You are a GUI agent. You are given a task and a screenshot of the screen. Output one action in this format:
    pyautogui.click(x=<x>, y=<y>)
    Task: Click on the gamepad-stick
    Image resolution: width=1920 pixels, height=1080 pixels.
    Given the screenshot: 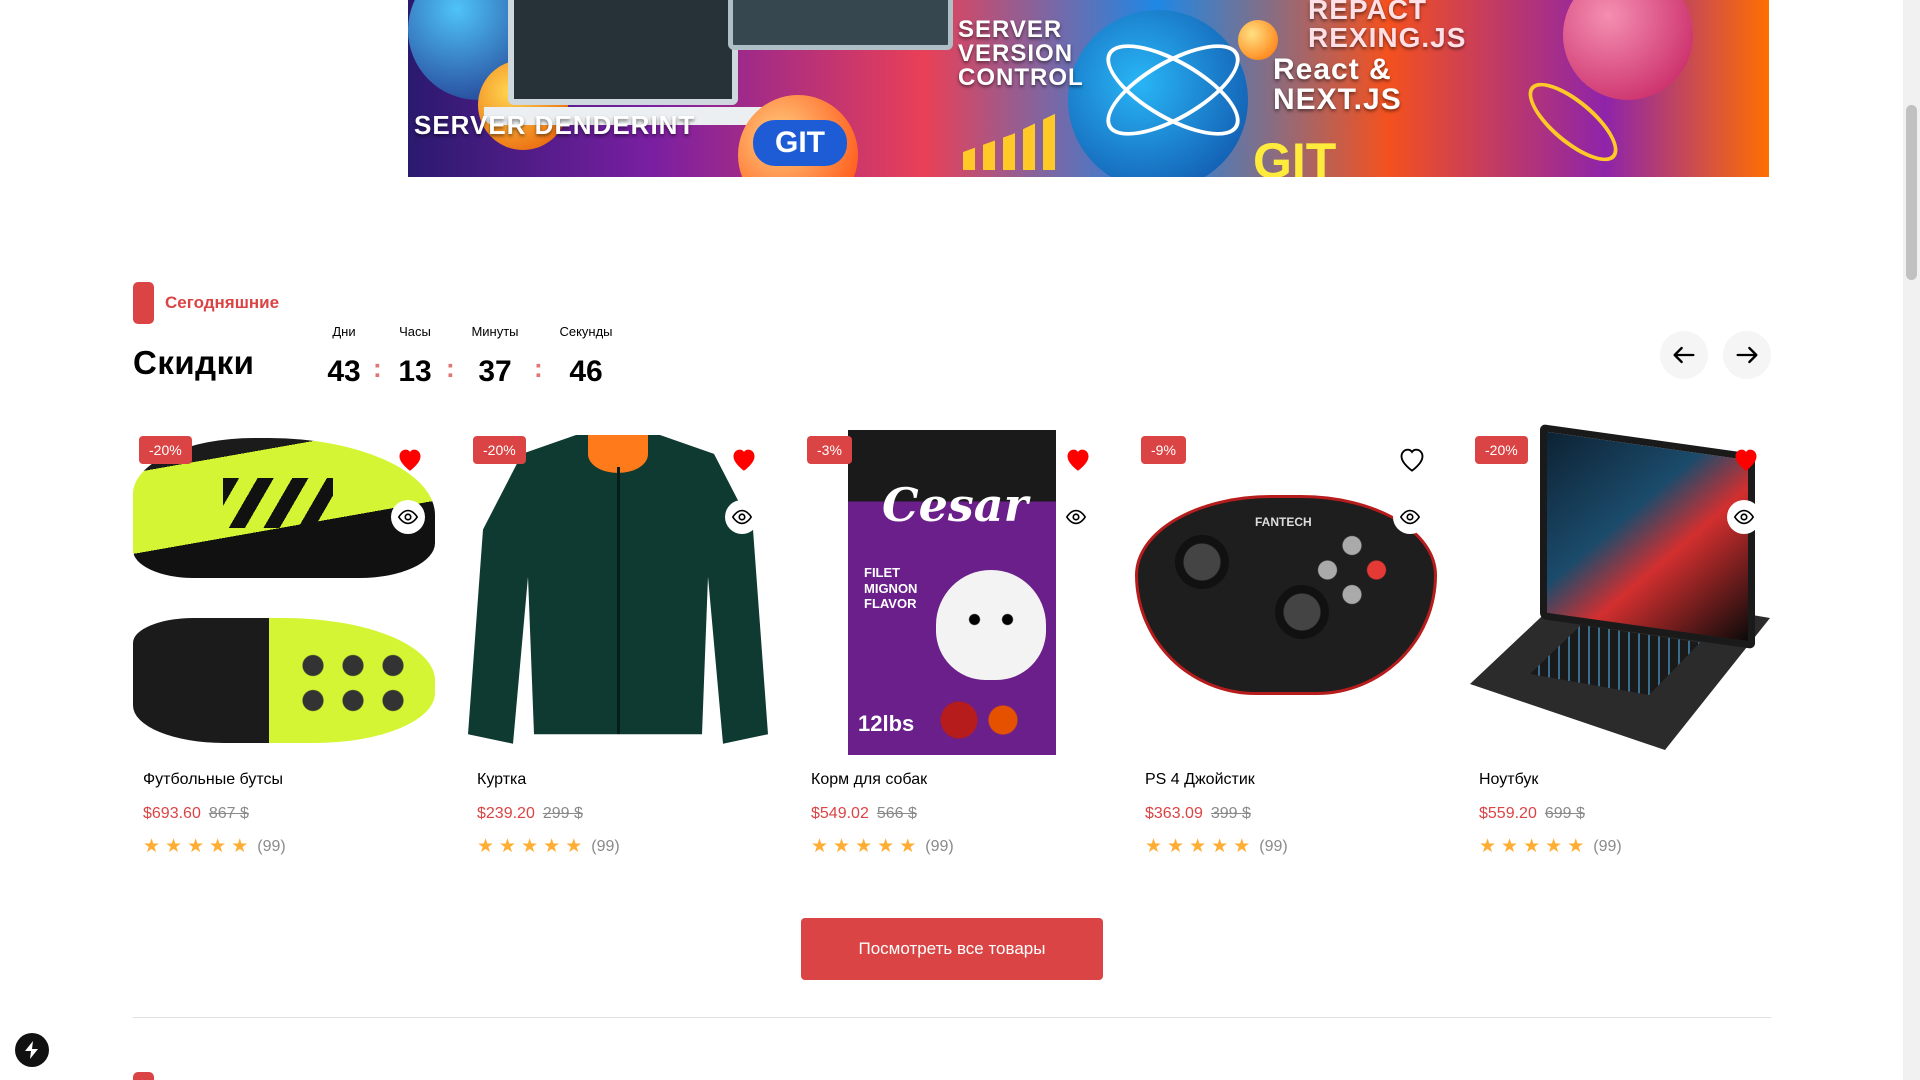 What is the action you would take?
    pyautogui.click(x=1202, y=562)
    